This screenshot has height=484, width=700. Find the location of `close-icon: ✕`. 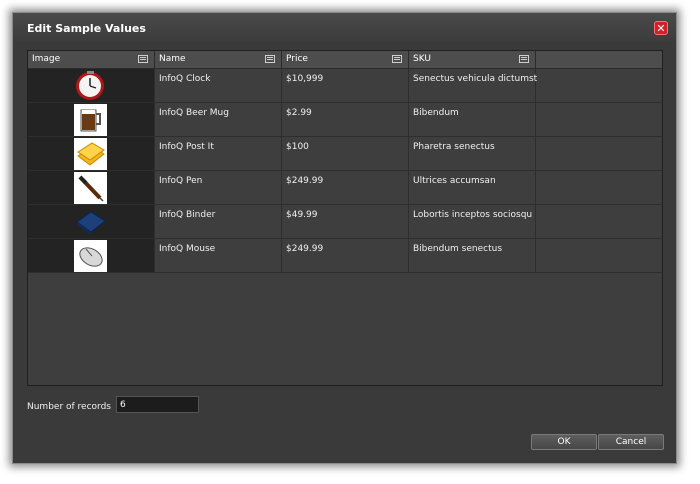

close-icon: ✕ is located at coordinates (661, 28).